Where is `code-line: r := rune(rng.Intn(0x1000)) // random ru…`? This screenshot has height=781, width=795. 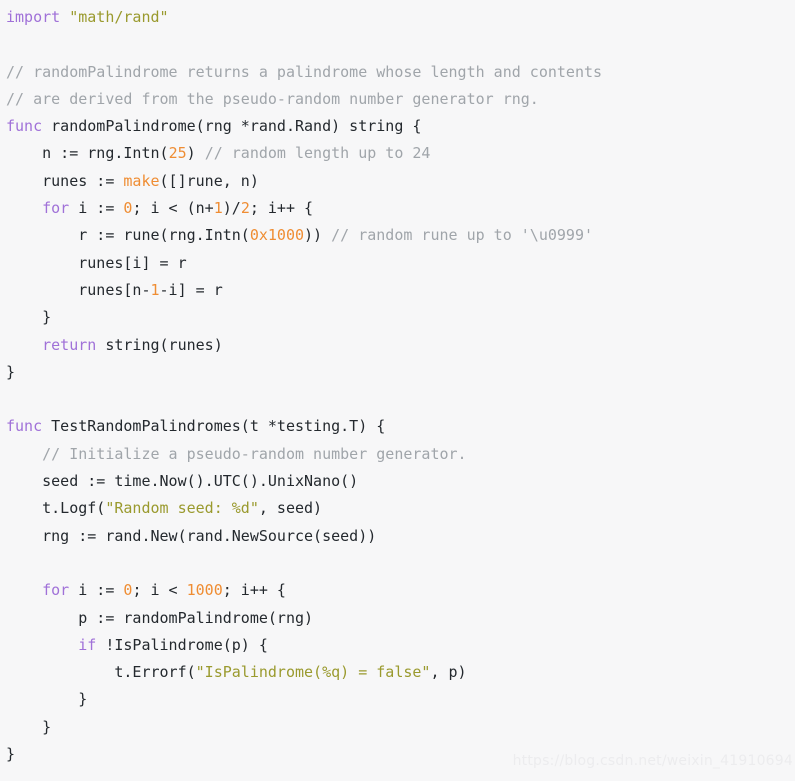
code-line: r := rune(rng.Intn(0x1000)) // random ru… is located at coordinates (400, 235).